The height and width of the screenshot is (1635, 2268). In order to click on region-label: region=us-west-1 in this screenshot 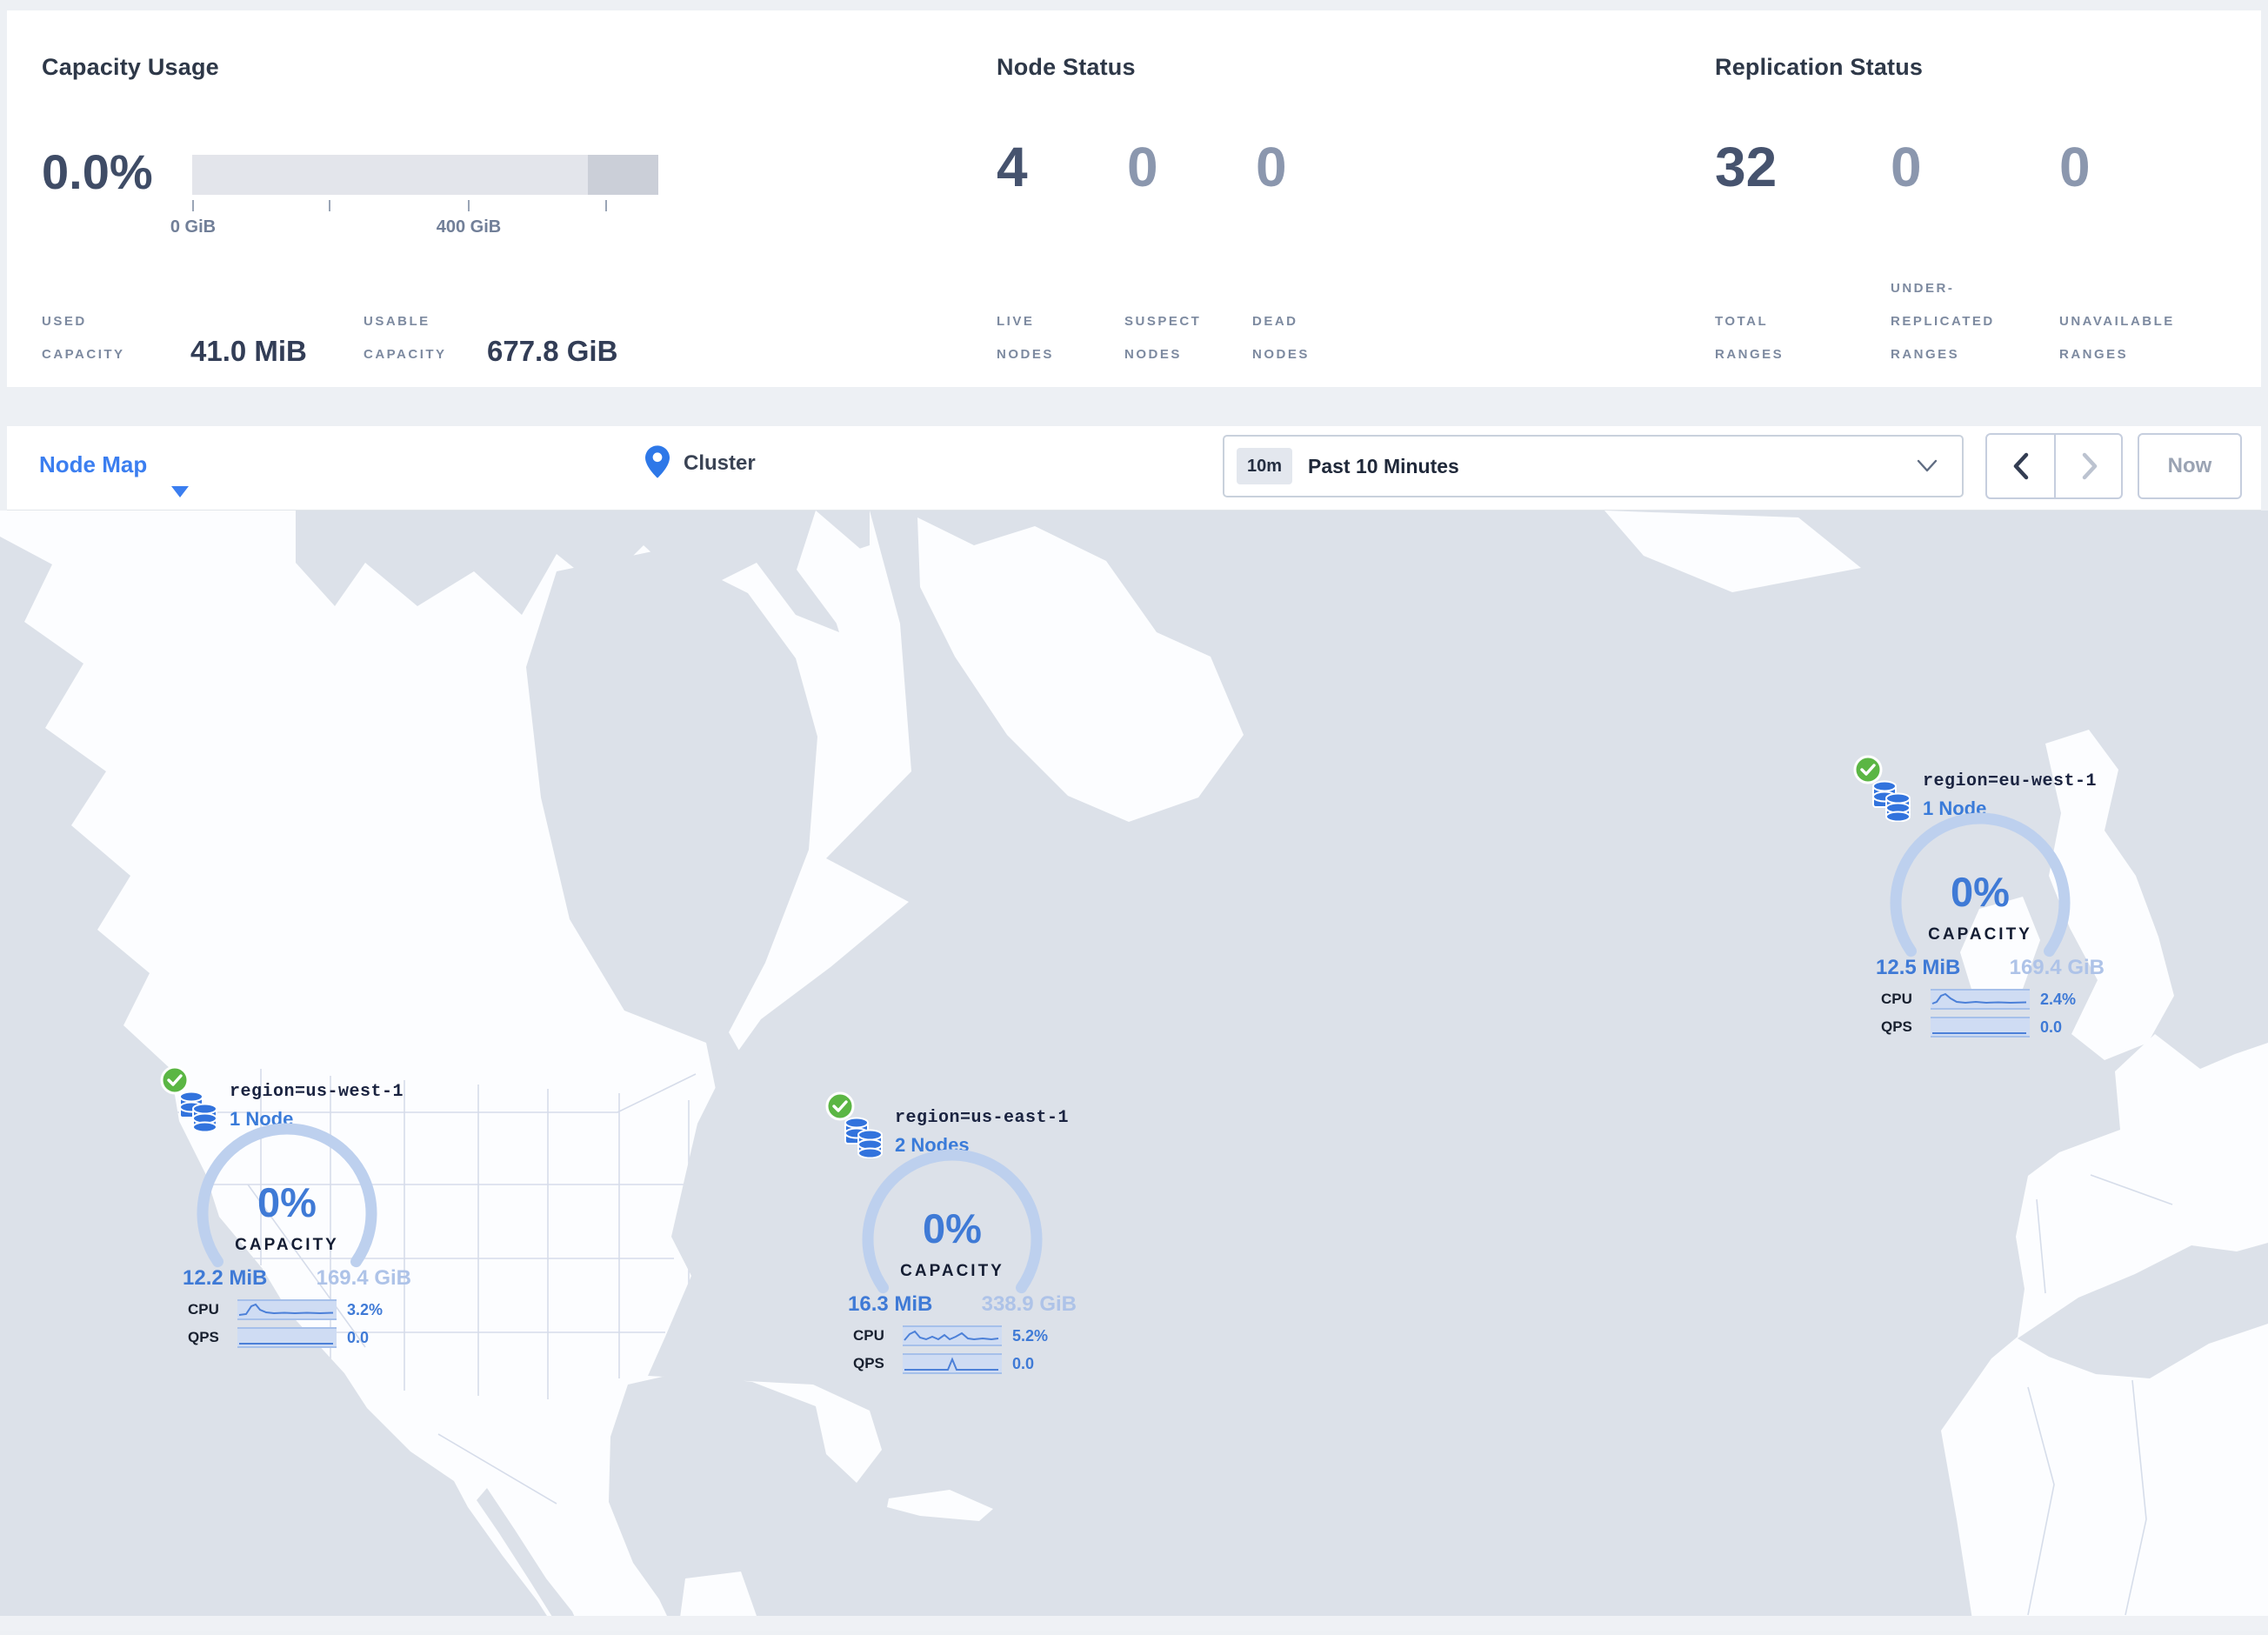, I will do `click(317, 1092)`.